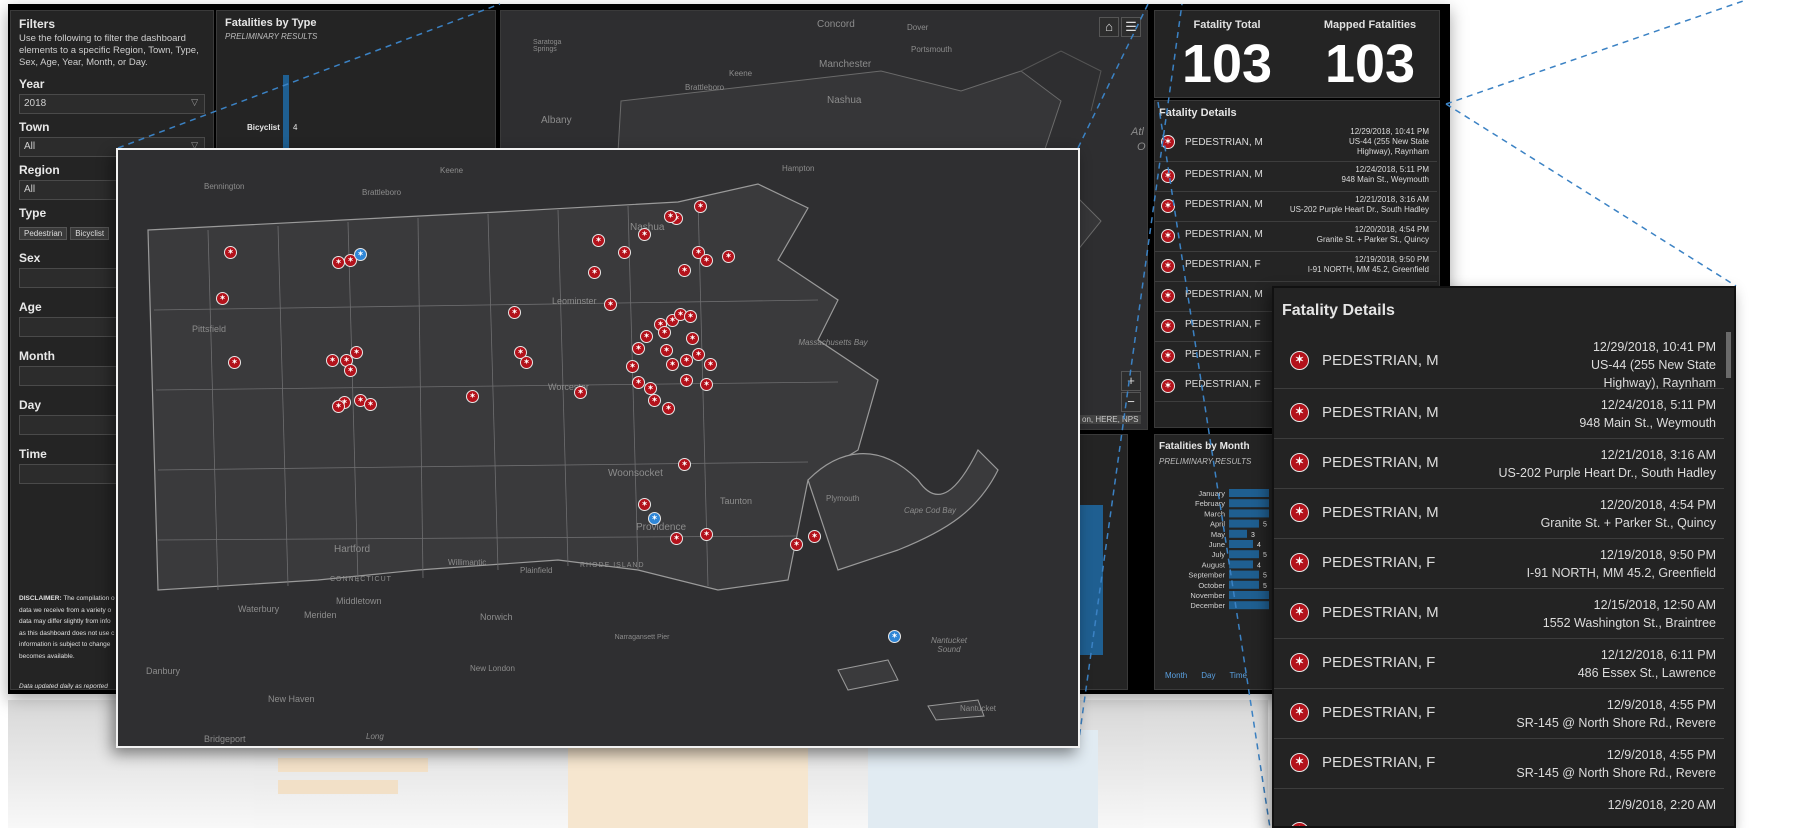 The image size is (1806, 828). I want to click on month-label: February, so click(1210, 503).